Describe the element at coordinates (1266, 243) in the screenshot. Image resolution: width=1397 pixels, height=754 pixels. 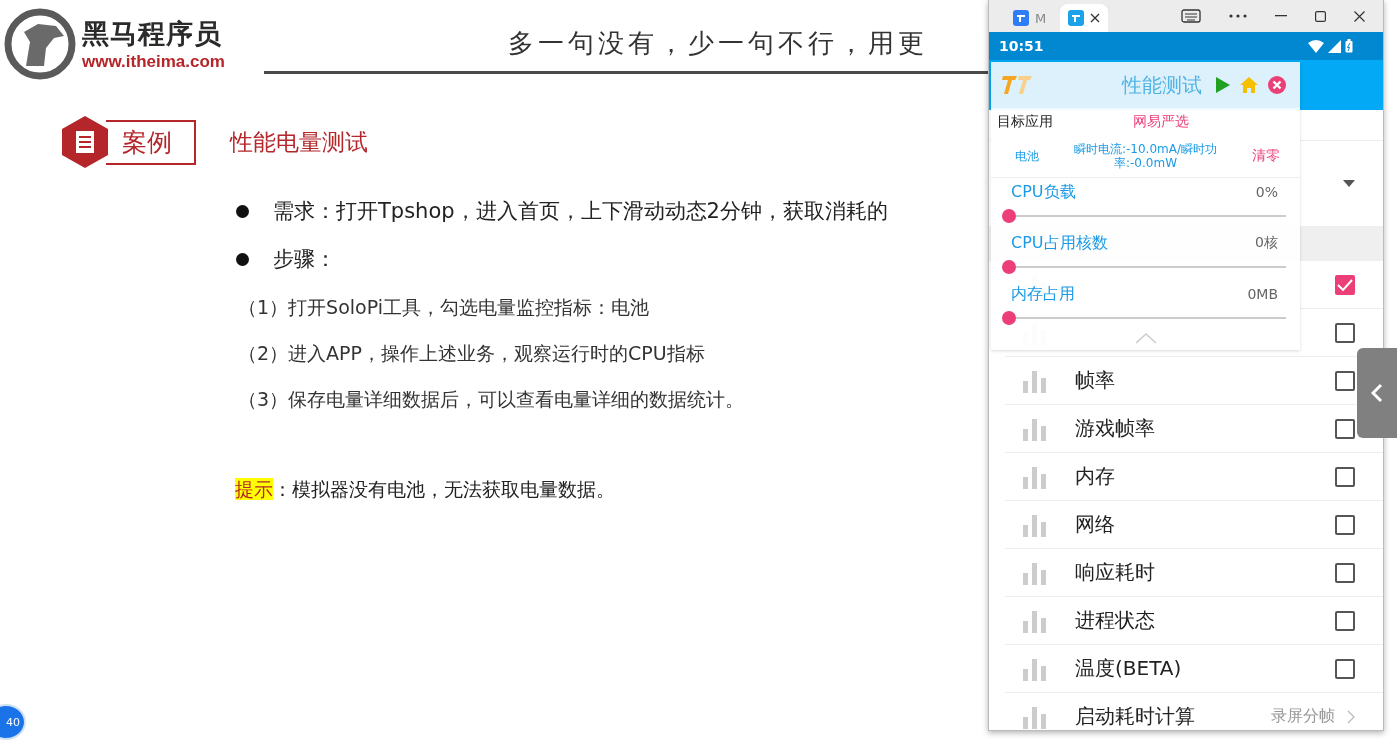
I see `metric-value: 0核` at that location.